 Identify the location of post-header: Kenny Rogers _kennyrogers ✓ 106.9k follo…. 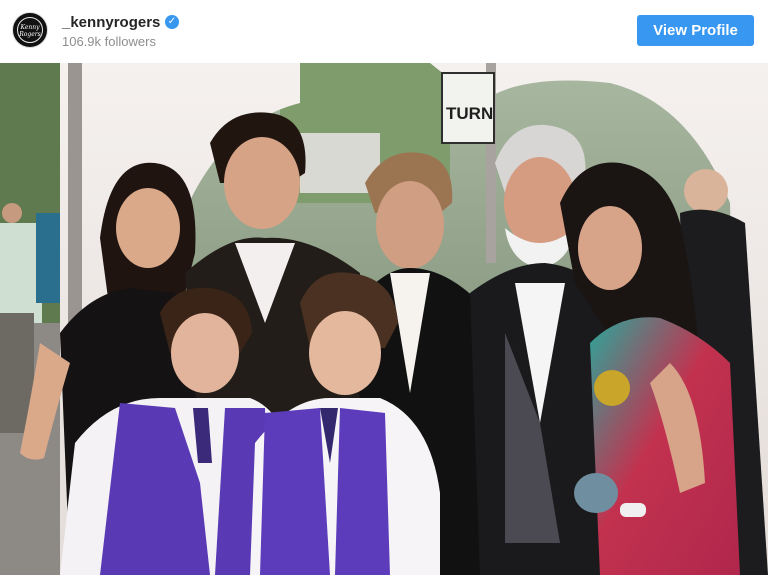
(384, 31).